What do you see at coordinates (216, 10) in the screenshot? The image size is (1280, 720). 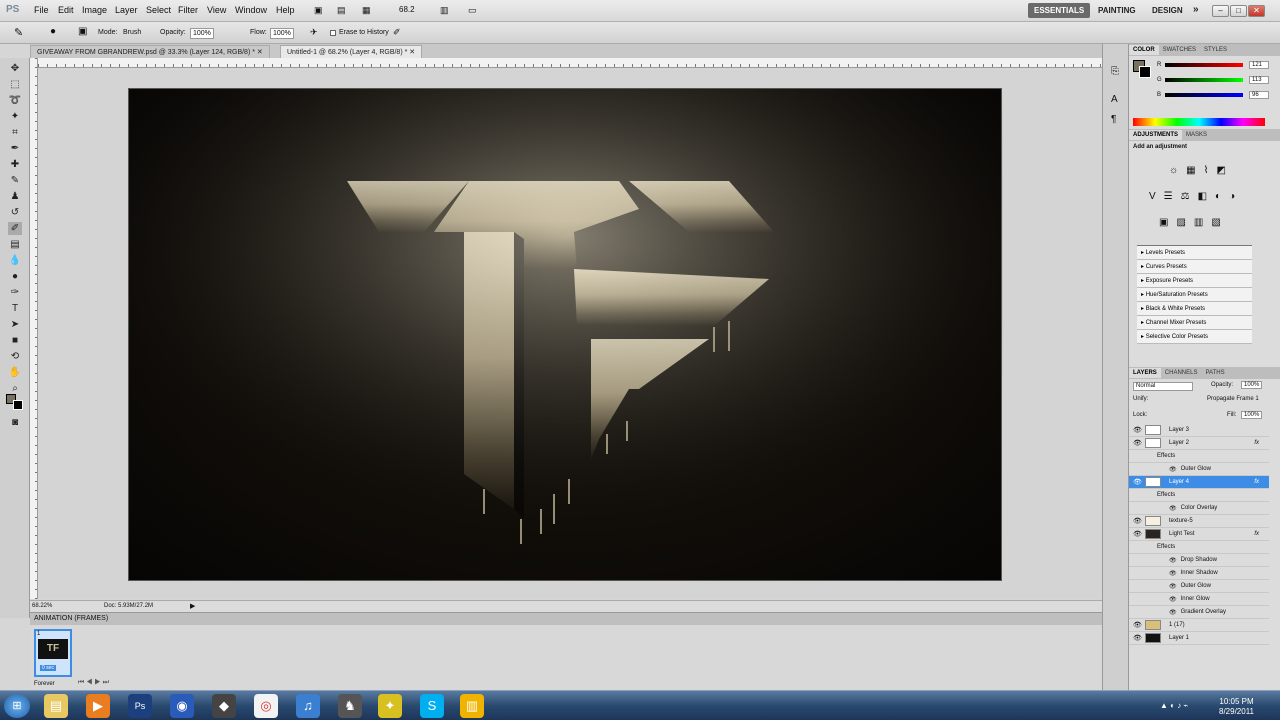 I see `menu-view: View` at bounding box center [216, 10].